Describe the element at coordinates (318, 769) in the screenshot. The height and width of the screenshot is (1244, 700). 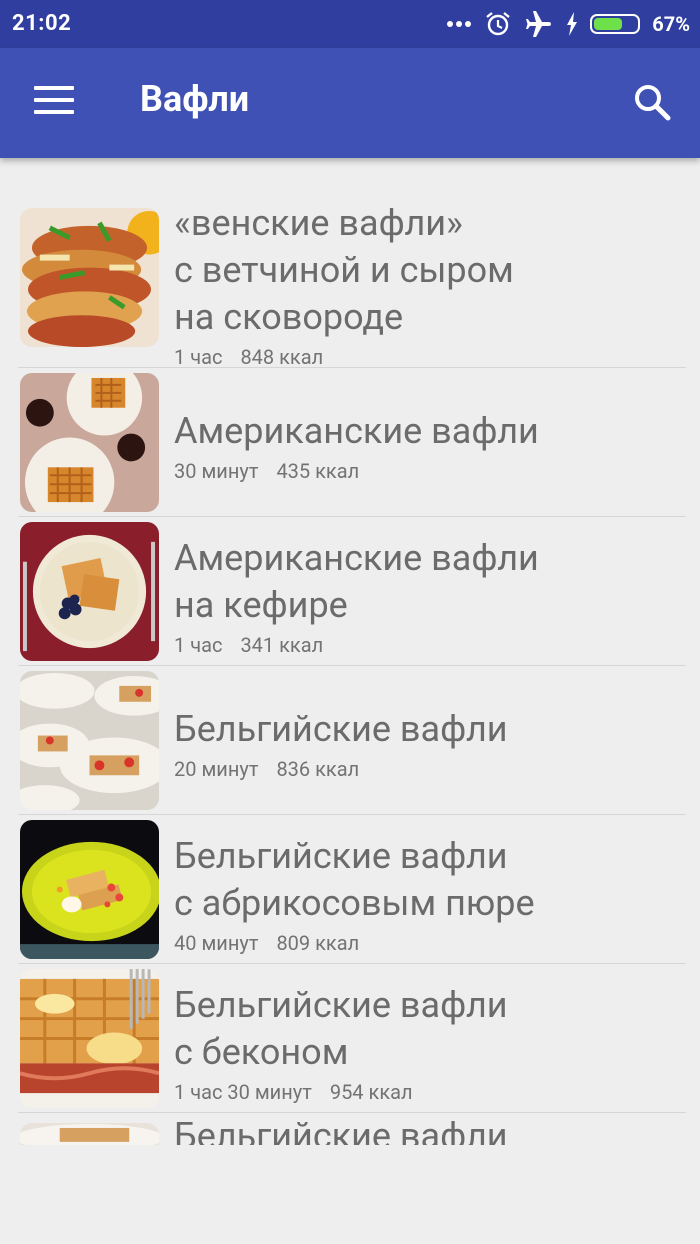
I see `recipe-calories: 836 ккал` at that location.